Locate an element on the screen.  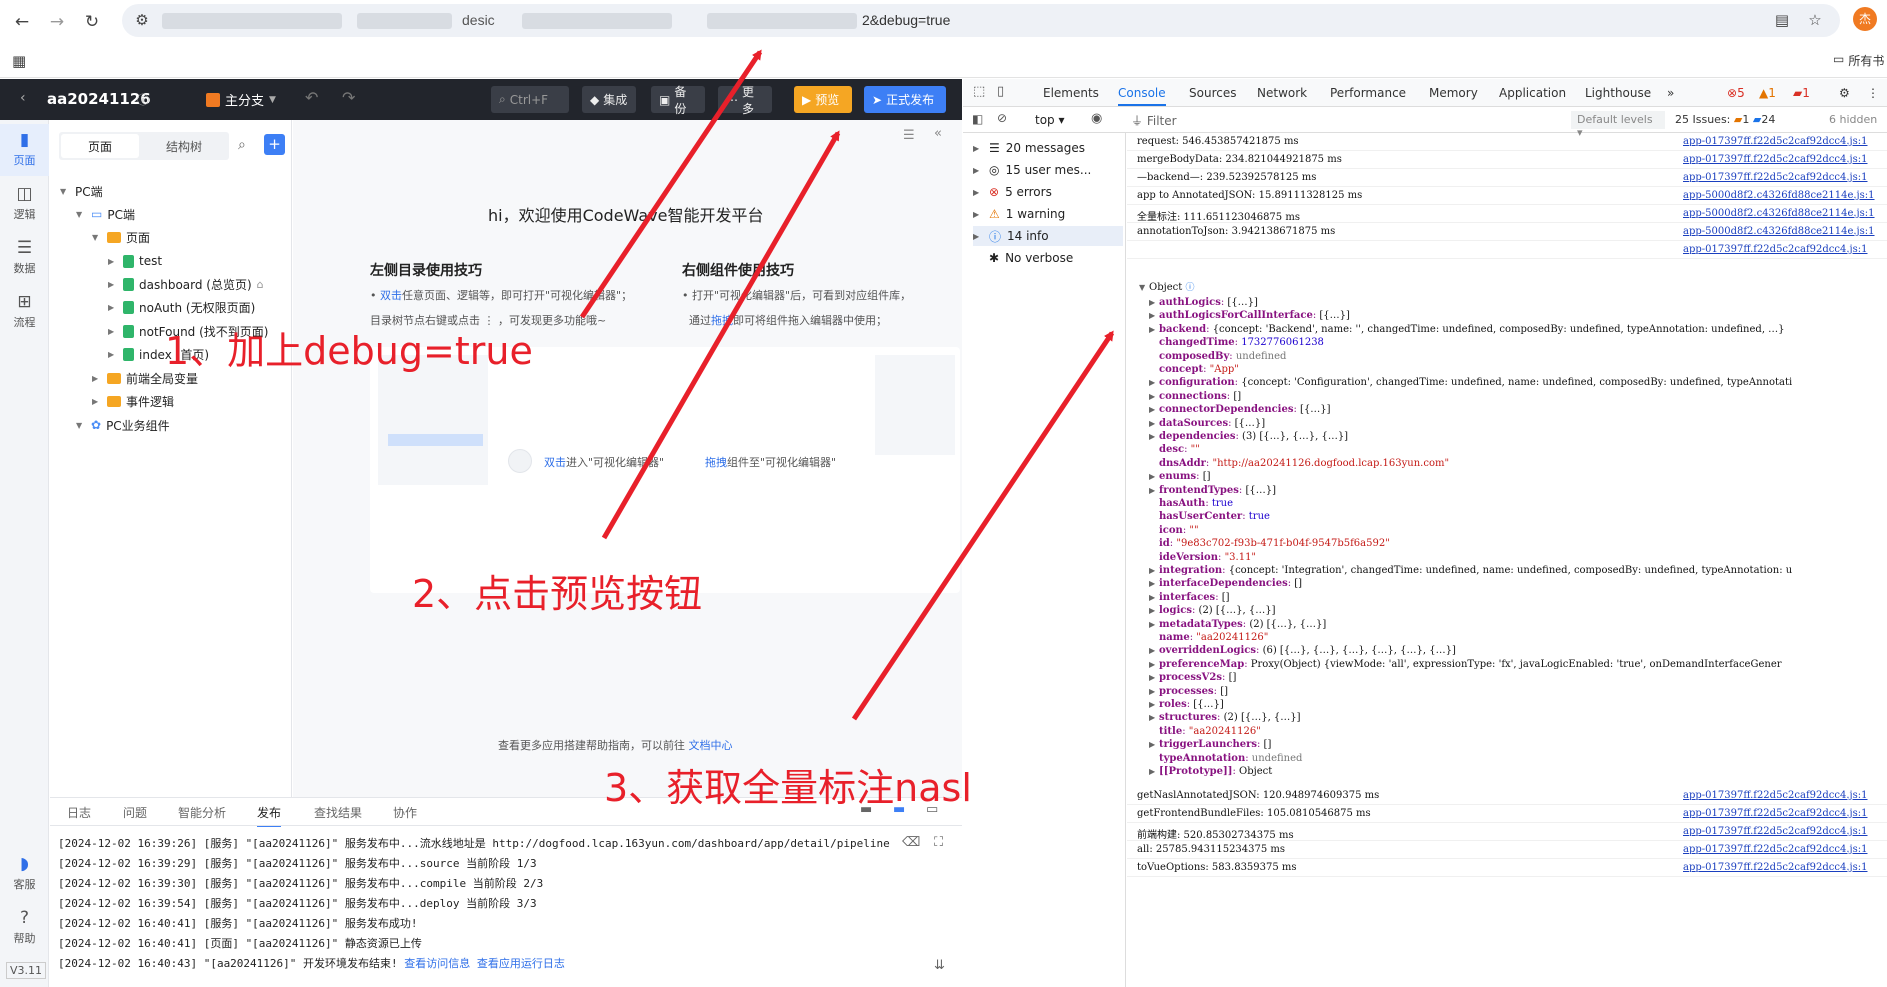
annotation-step3: 3、获取全量标注nasl is located at coordinates (788, 788).